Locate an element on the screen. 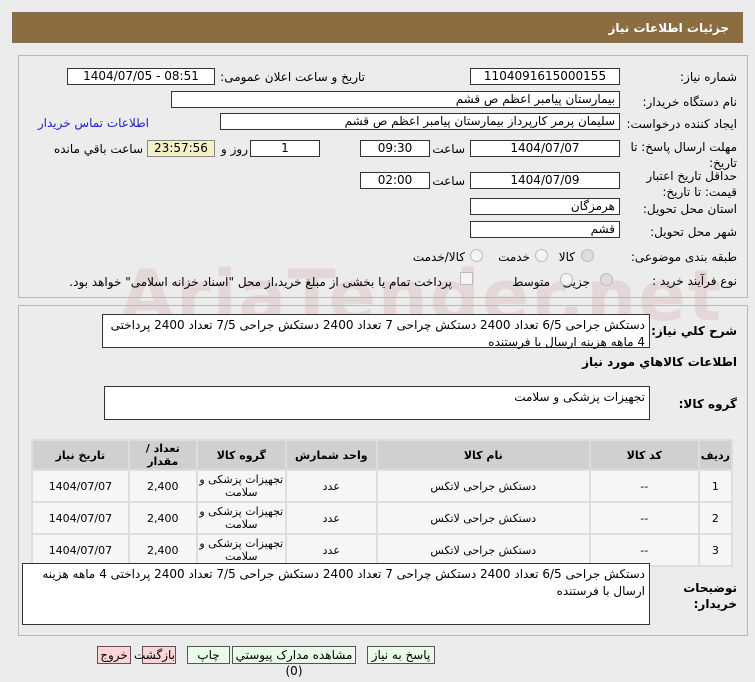 The image size is (755, 682). reply-button: پاسخ به نیاز is located at coordinates (401, 655).